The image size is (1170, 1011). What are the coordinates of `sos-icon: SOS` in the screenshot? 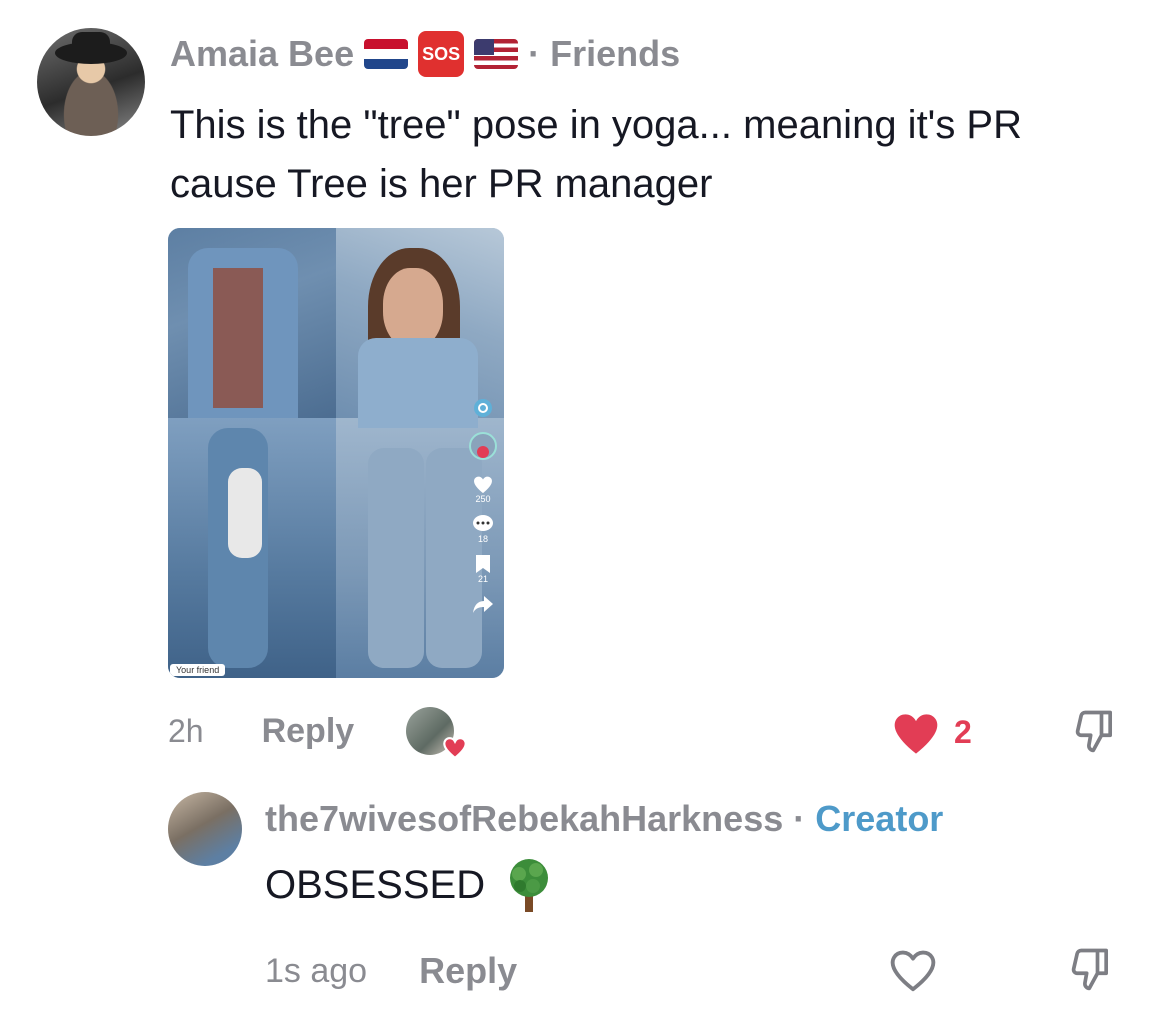 It's located at (441, 54).